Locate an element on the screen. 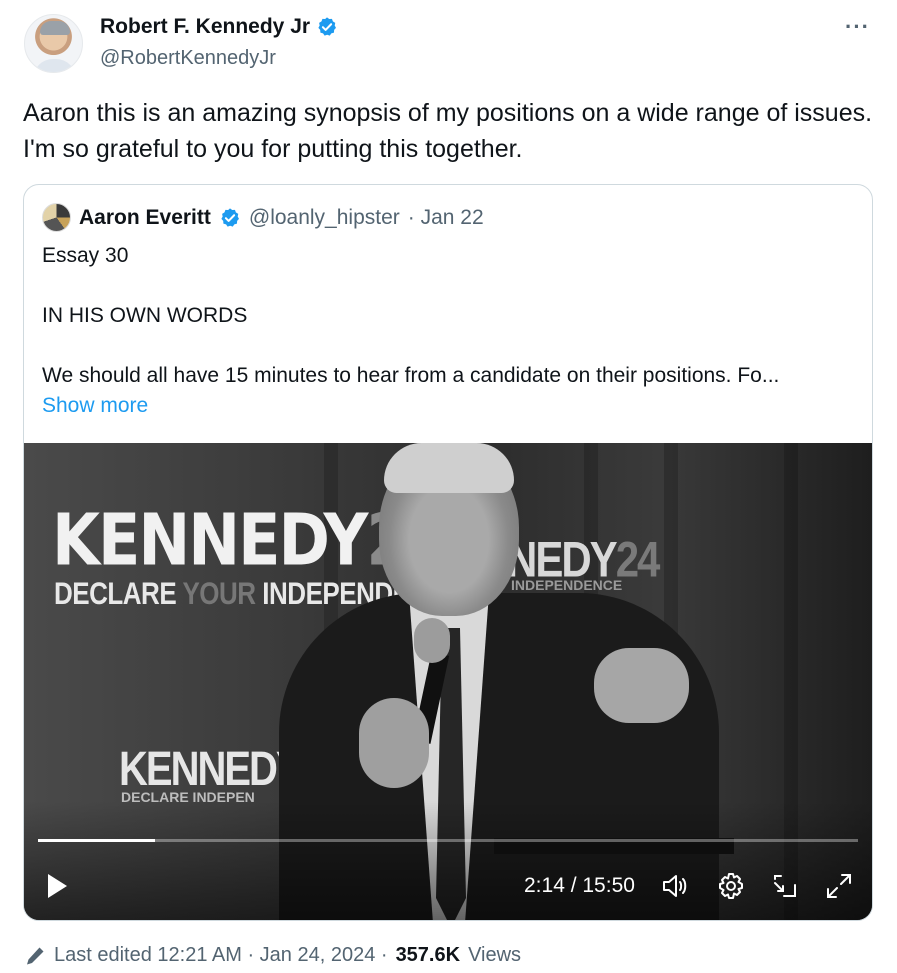  speaker-hand-right is located at coordinates (641, 685).